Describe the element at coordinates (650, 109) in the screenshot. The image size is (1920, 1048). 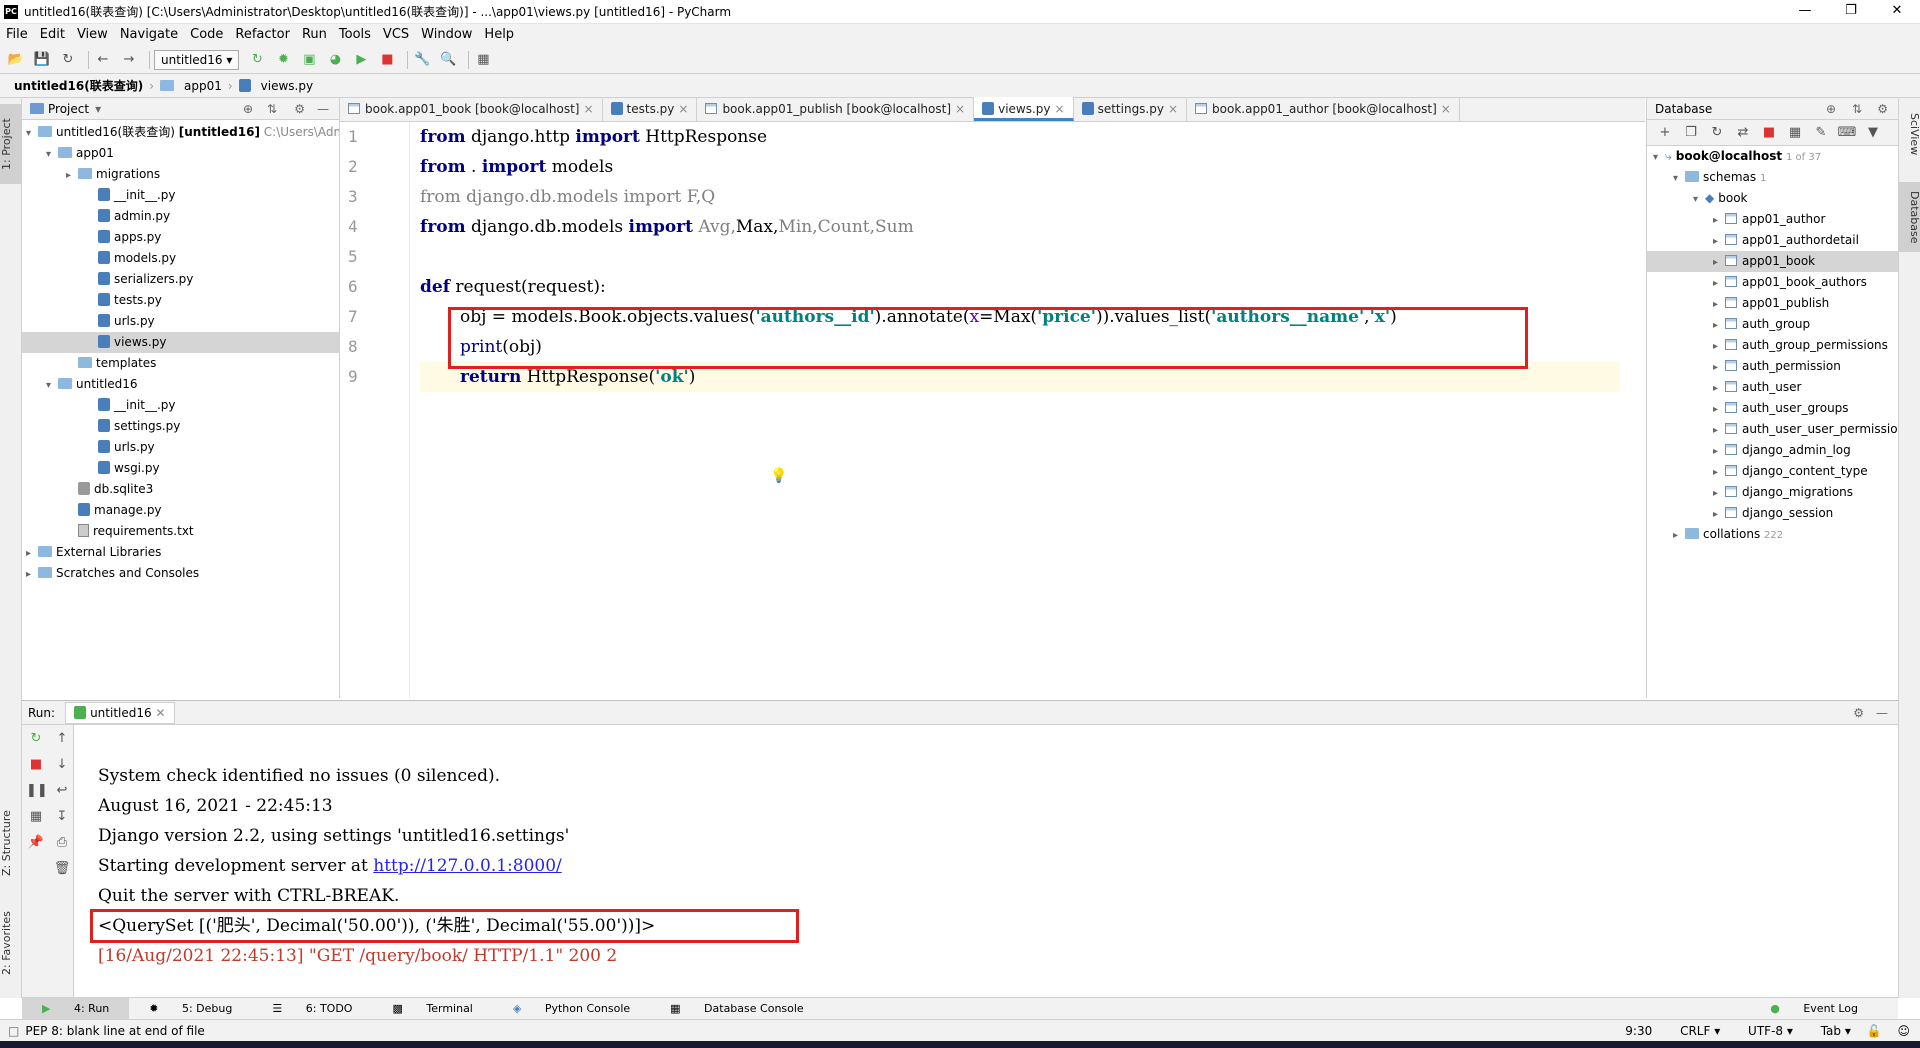
I see `editor-tab: tests.py ×` at that location.